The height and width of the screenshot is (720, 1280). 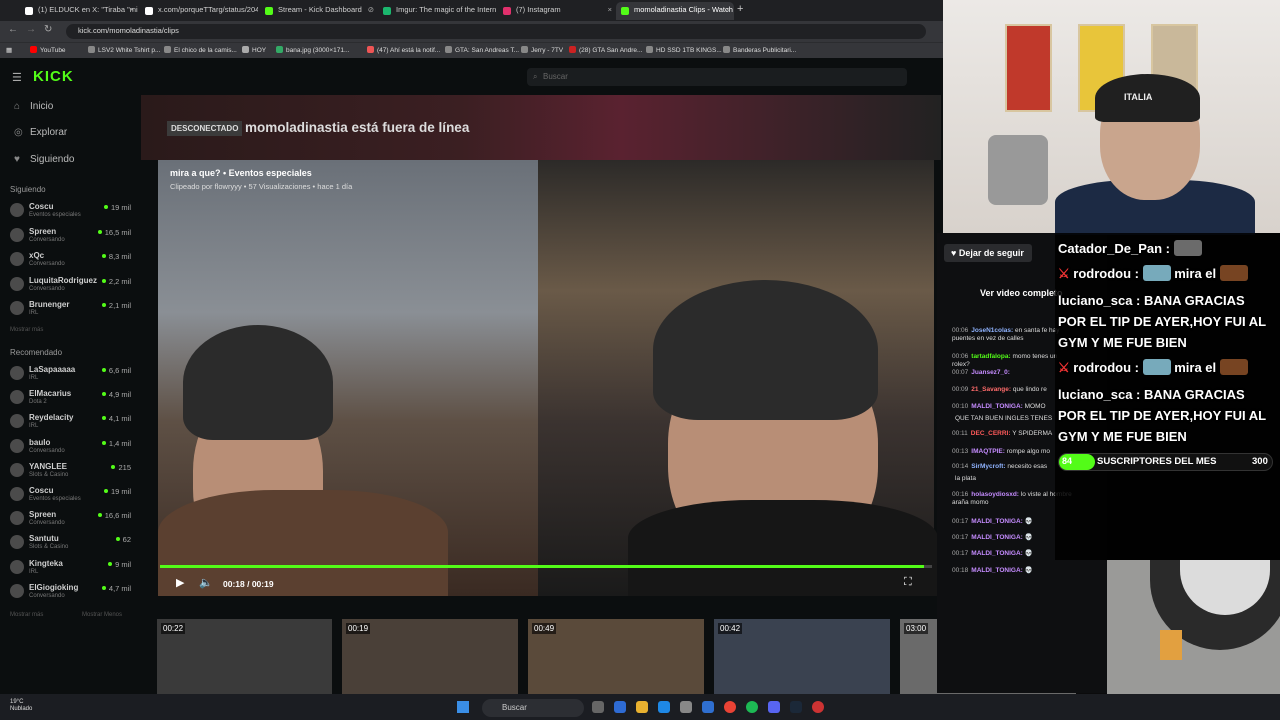 I want to click on sidebar-channel: Santutu Slots & Casino 62, so click(x=73, y=543).